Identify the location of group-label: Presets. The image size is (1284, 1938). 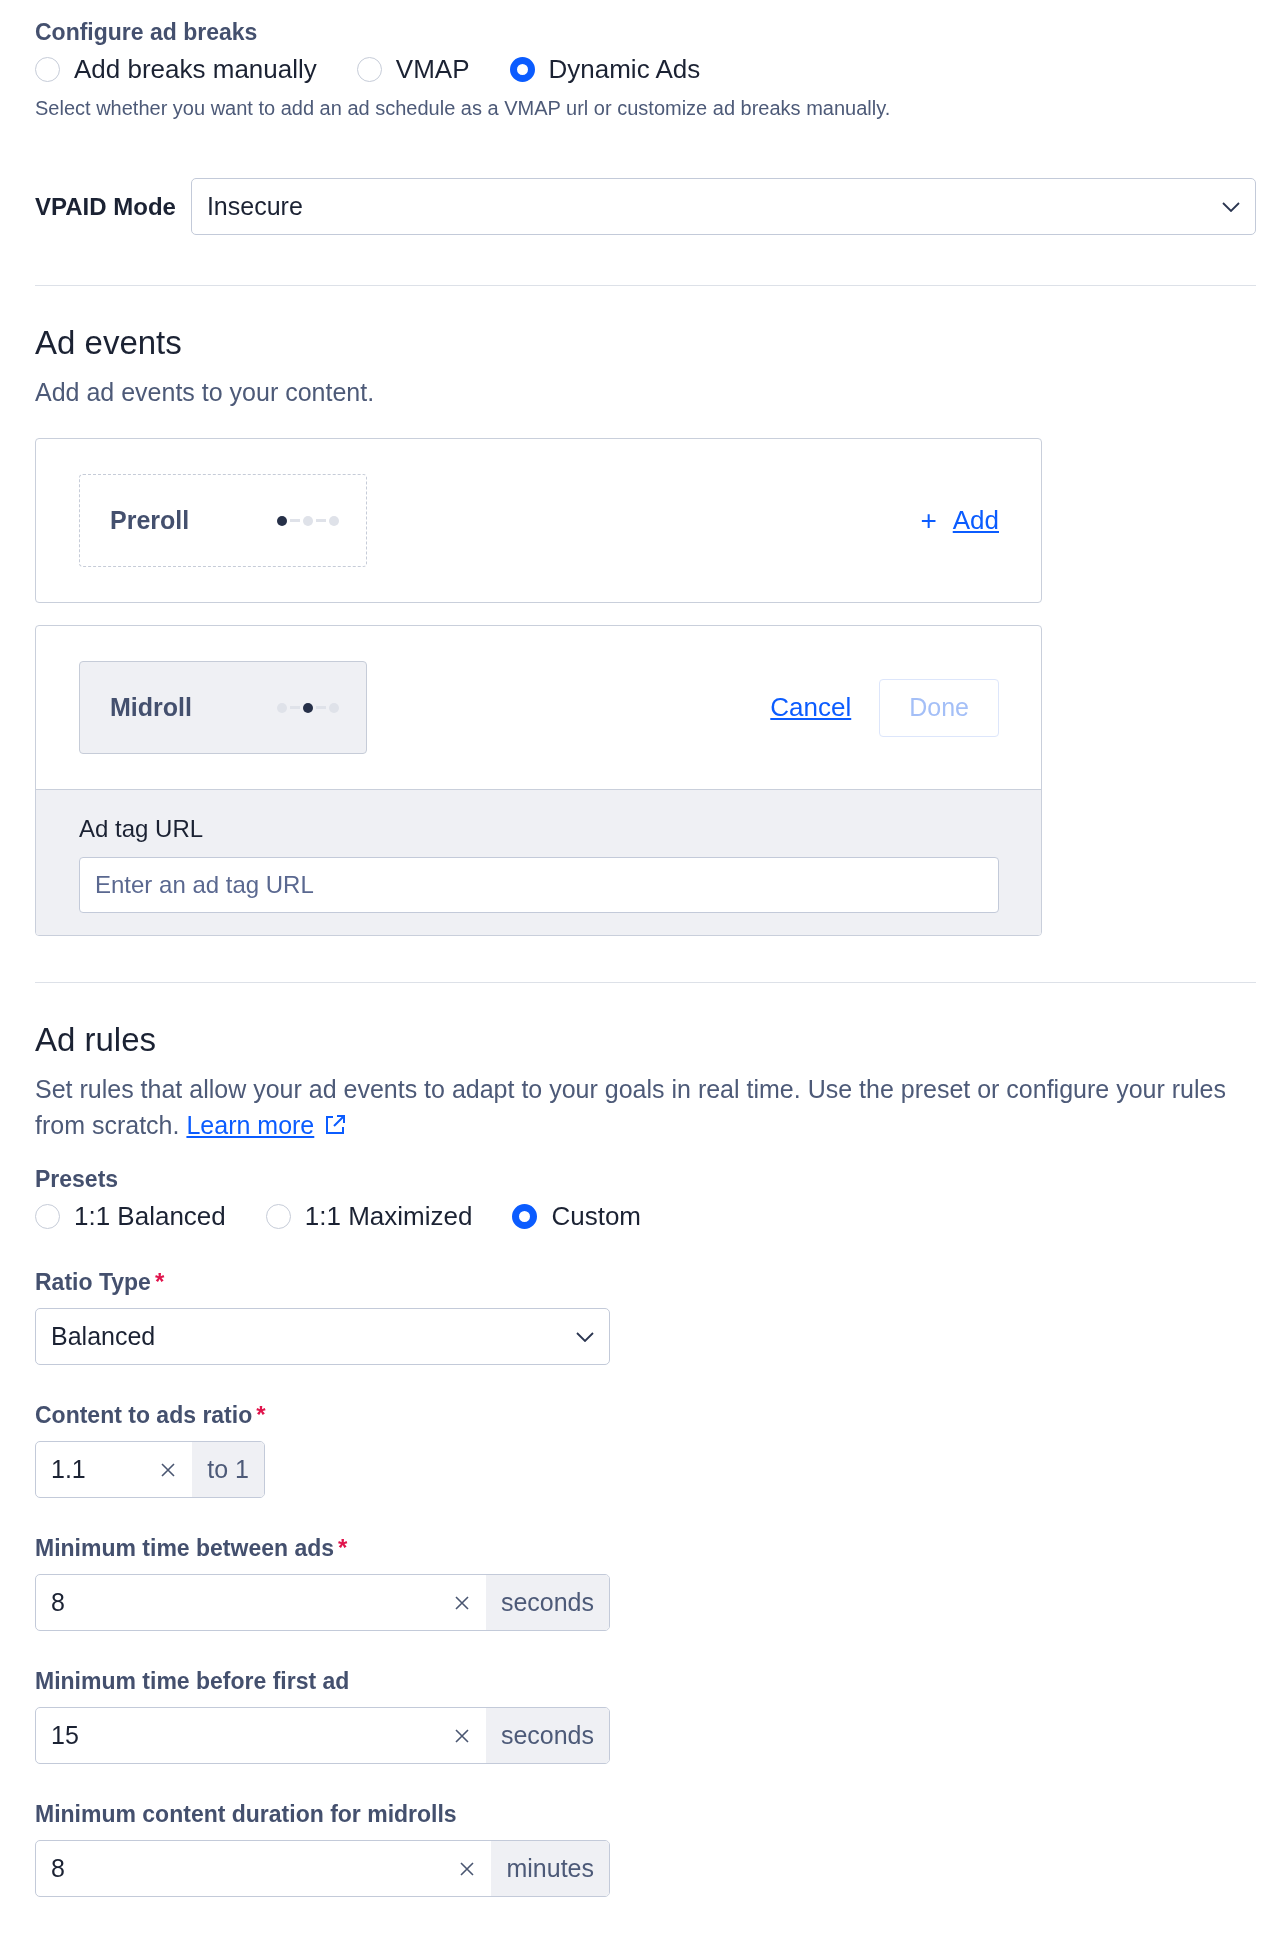
(77, 1179).